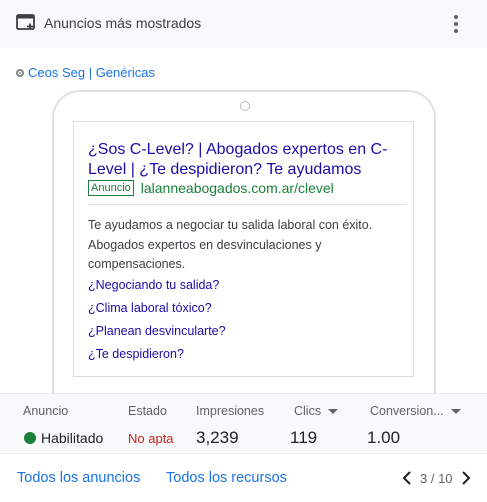 The width and height of the screenshot is (487, 502). I want to click on pager: 3 / 10, so click(436, 478).